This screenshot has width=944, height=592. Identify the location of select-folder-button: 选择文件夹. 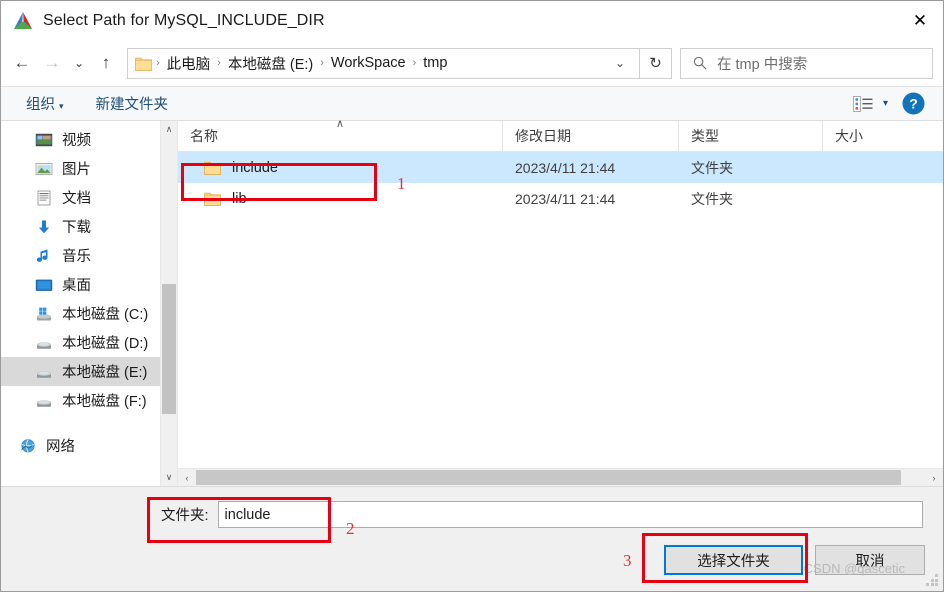
(733, 560).